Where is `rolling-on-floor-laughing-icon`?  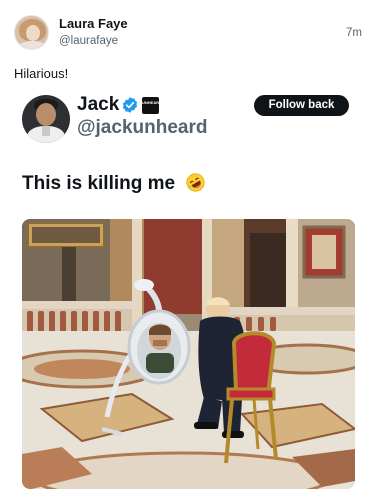 rolling-on-floor-laughing-icon is located at coordinates (195, 182).